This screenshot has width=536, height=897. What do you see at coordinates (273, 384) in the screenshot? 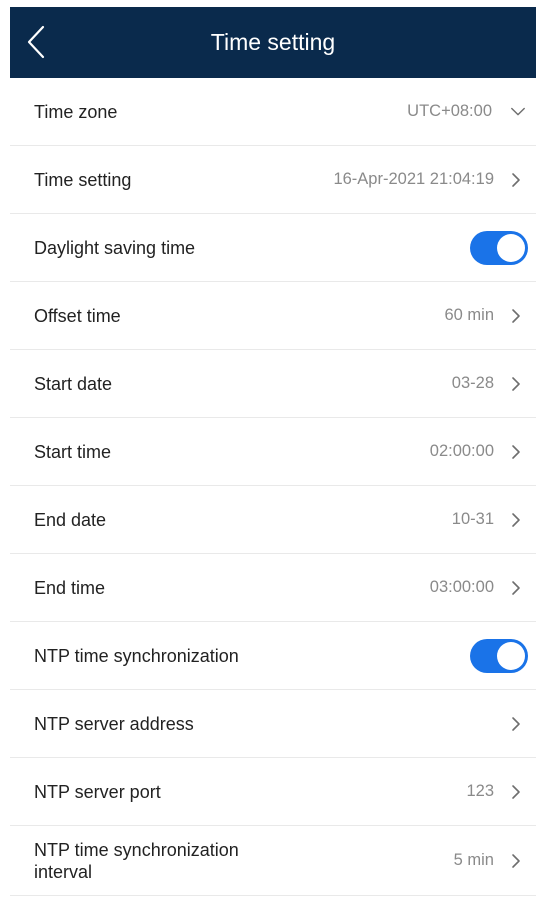
I see `row-start-date: Start date 03-28` at bounding box center [273, 384].